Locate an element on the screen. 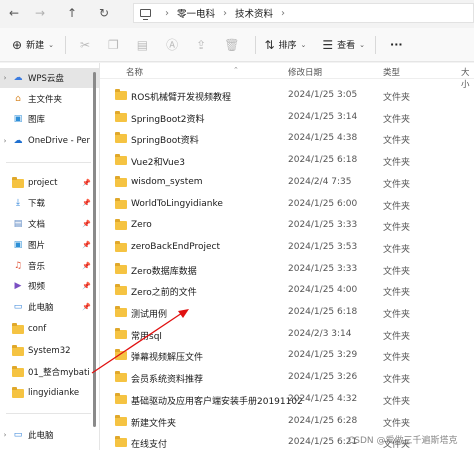 Image resolution: width=474 pixels, height=450 pixels. file-row: 测试用例 2024/1/25 6:18 文件夹 is located at coordinates (287, 313).